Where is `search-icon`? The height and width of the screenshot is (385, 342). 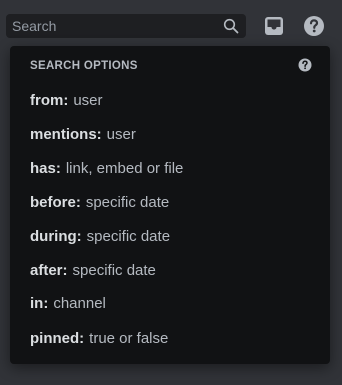
search-icon is located at coordinates (231, 26).